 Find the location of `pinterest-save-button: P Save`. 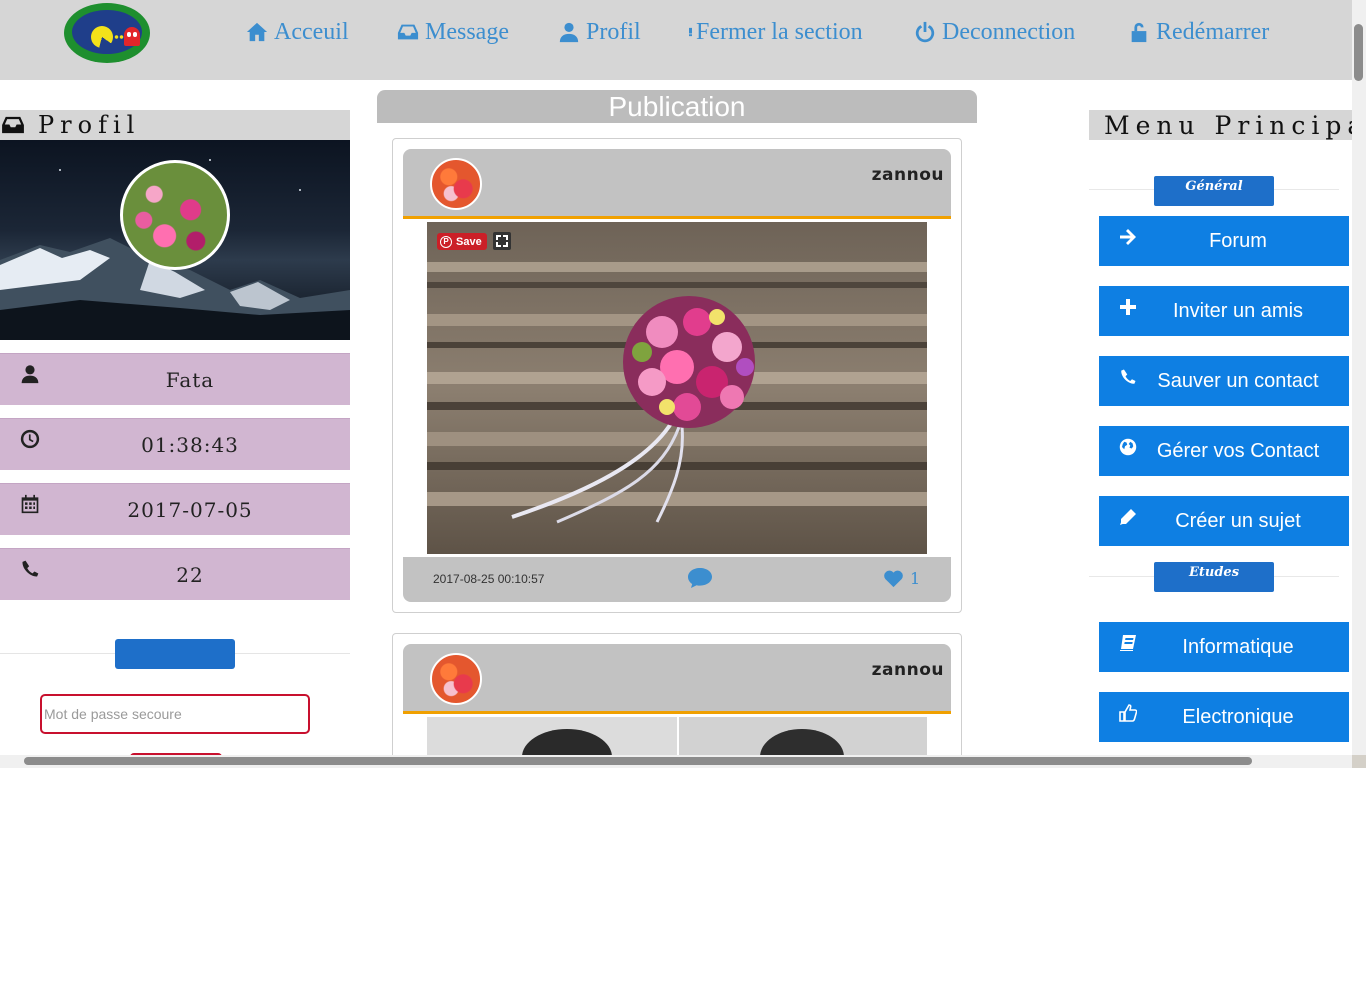

pinterest-save-button: P Save is located at coordinates (462, 241).